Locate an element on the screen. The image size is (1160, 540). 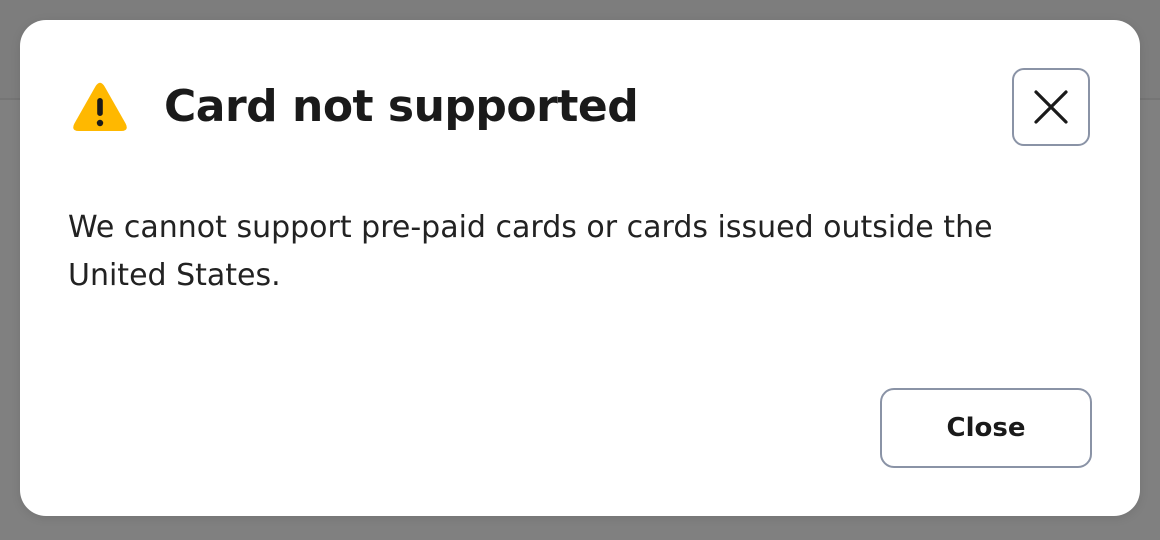
close-button: Close is located at coordinates (986, 428).